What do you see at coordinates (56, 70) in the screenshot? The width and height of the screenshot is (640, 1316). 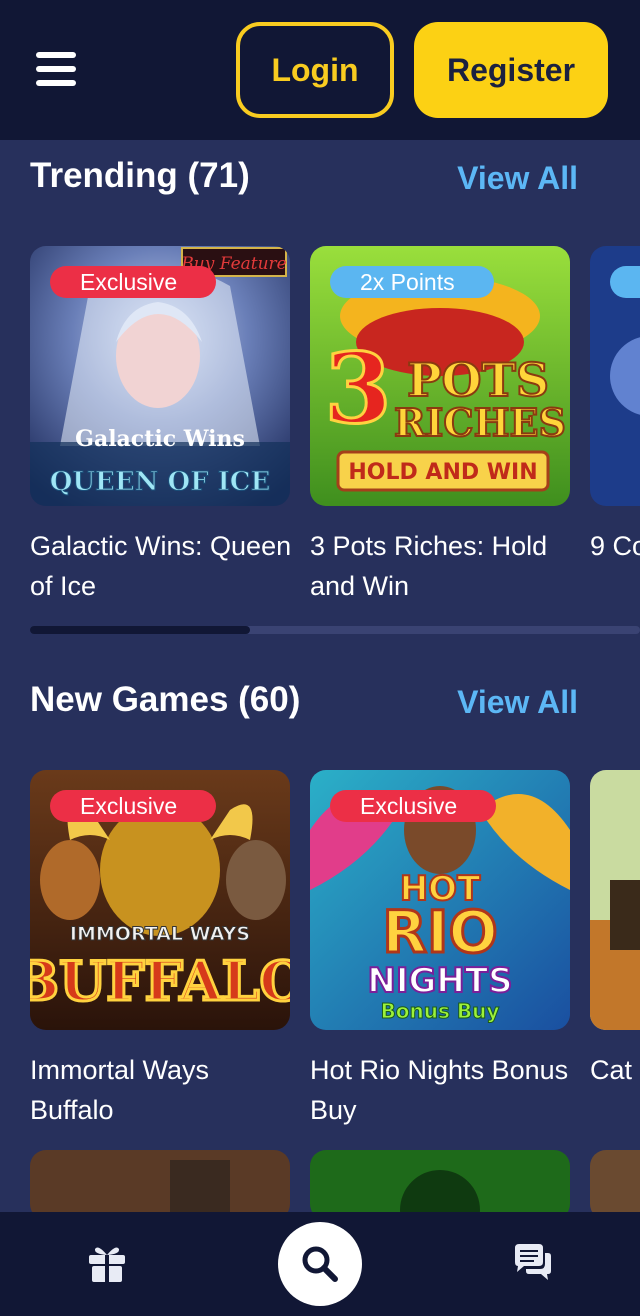 I see `menu-icon` at bounding box center [56, 70].